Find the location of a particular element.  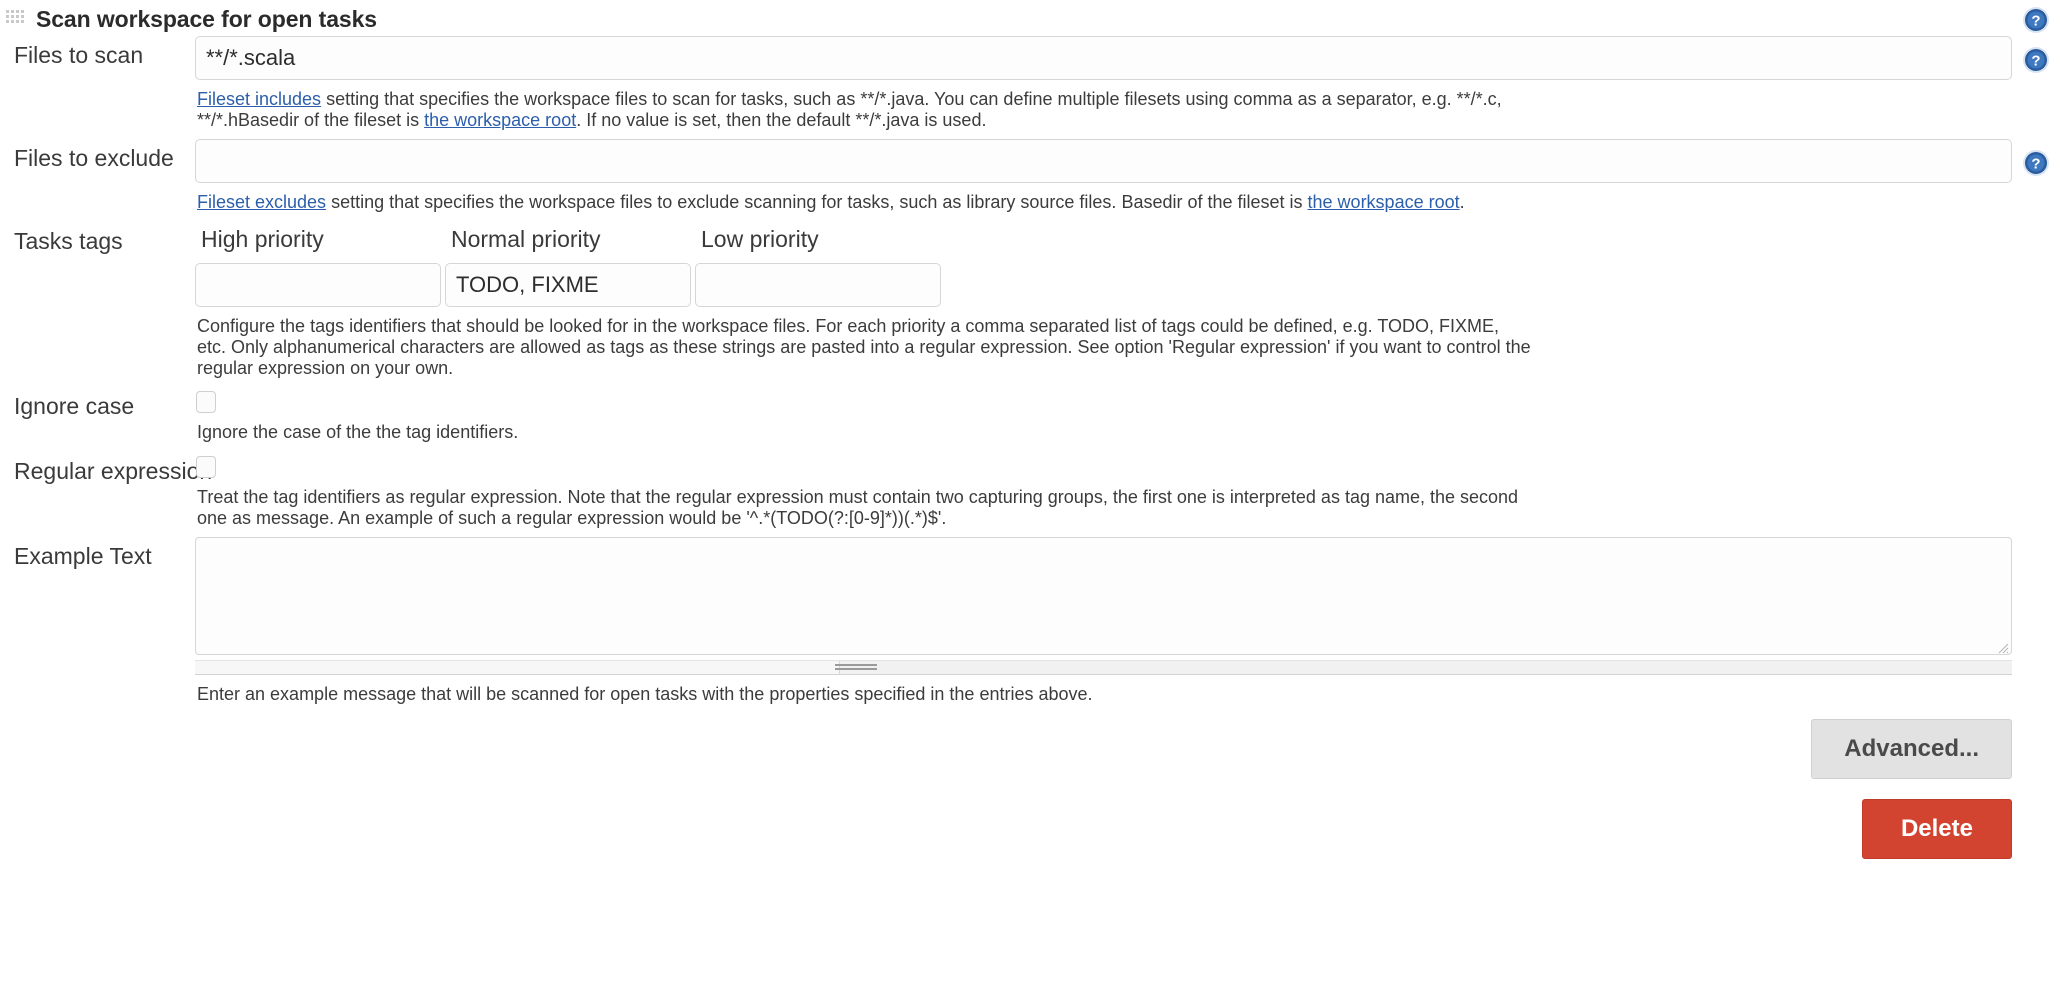

delete-button: Delete is located at coordinates (1936, 829).